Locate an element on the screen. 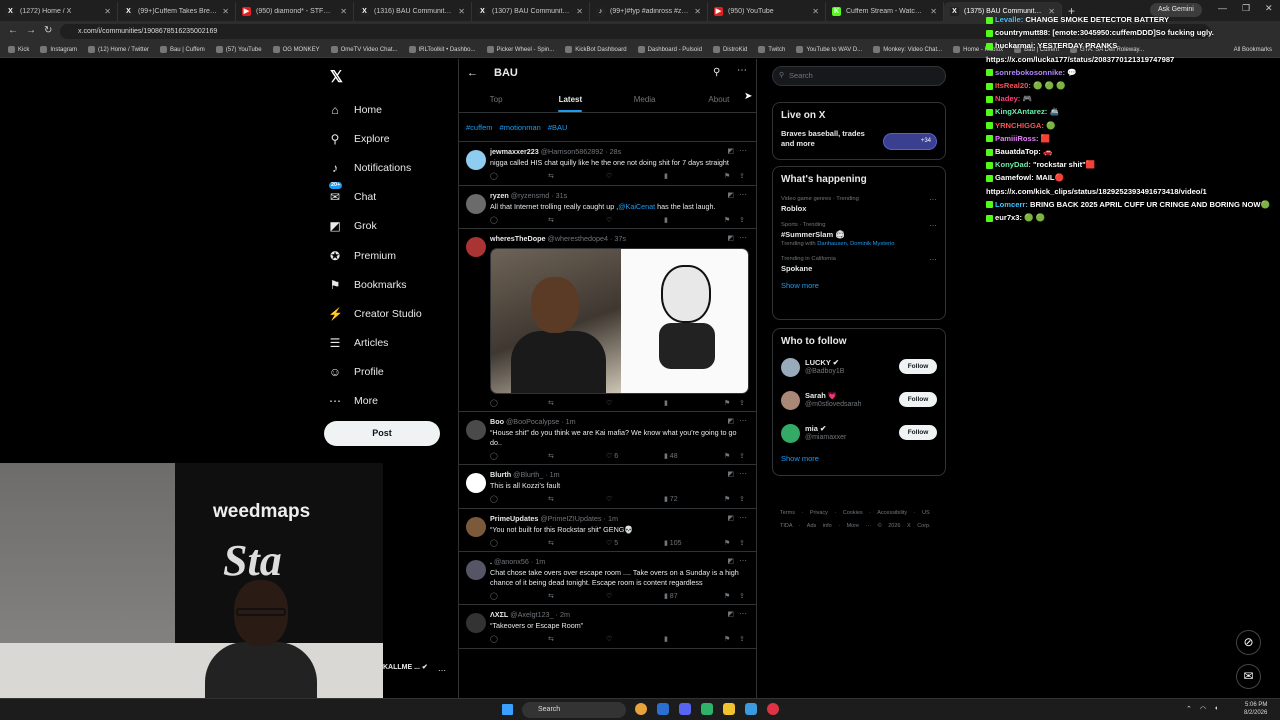 This screenshot has width=1280, height=720. edge-app-icon is located at coordinates (663, 709).